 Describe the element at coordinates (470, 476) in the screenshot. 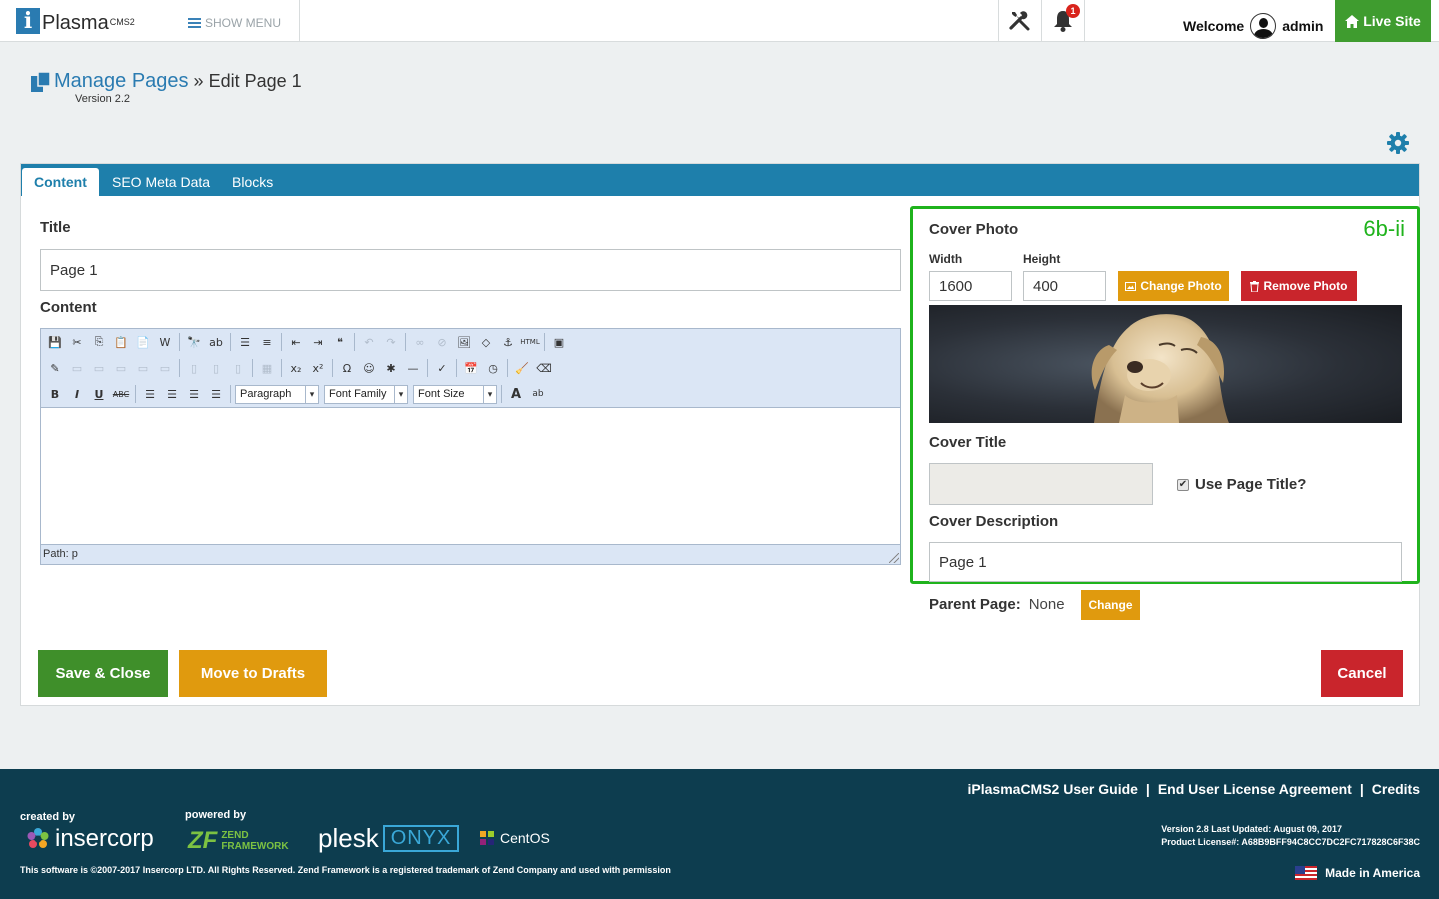

I see `editor-content-area` at that location.